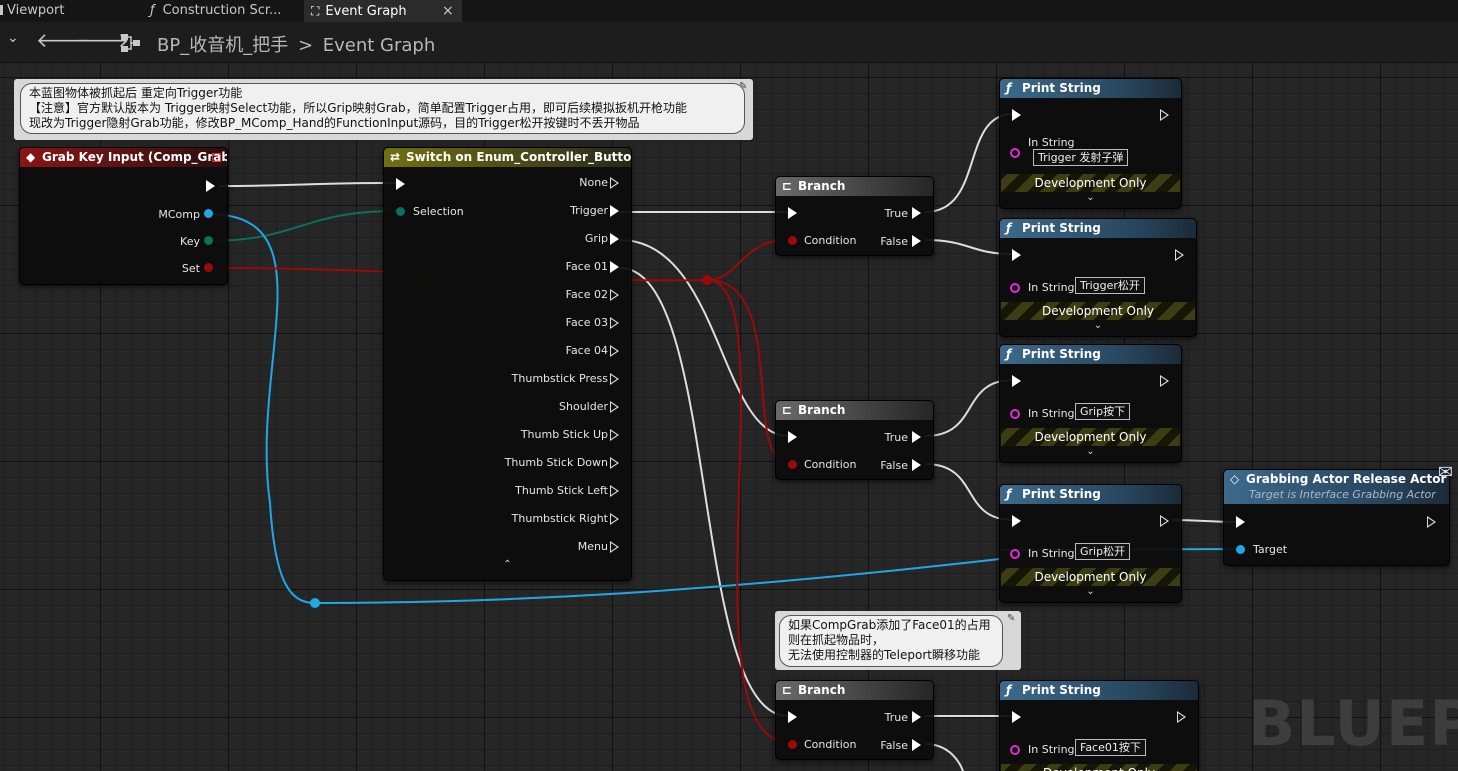 Image resolution: width=1458 pixels, height=771 pixels. I want to click on switch-output-label: Thumbstick Right, so click(559, 518).